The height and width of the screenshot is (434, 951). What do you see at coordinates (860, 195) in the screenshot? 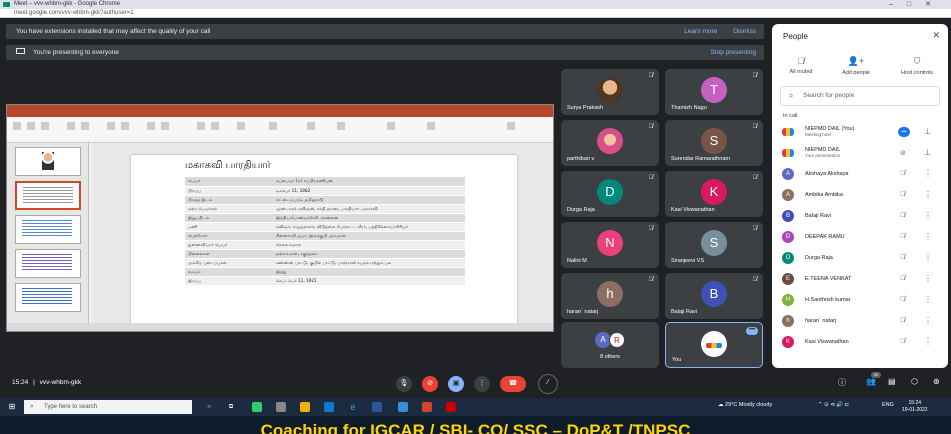
I see `participant-list-item: A Ambika Ambika 🎙̸ ⋮` at bounding box center [860, 195].